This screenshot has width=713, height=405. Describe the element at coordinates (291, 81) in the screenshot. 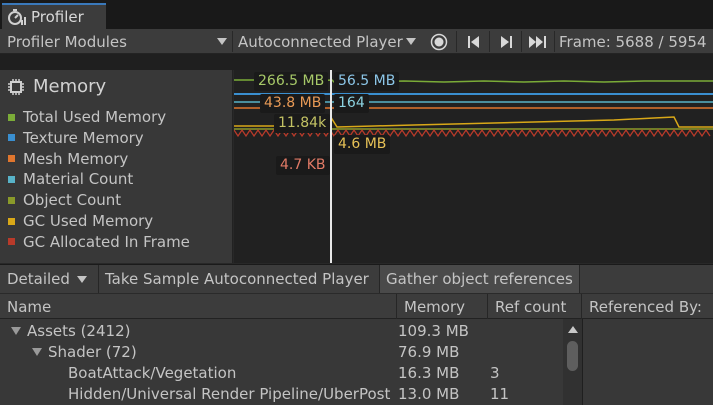

I see `tooltip-total-used-memory: 266.5 MB` at that location.